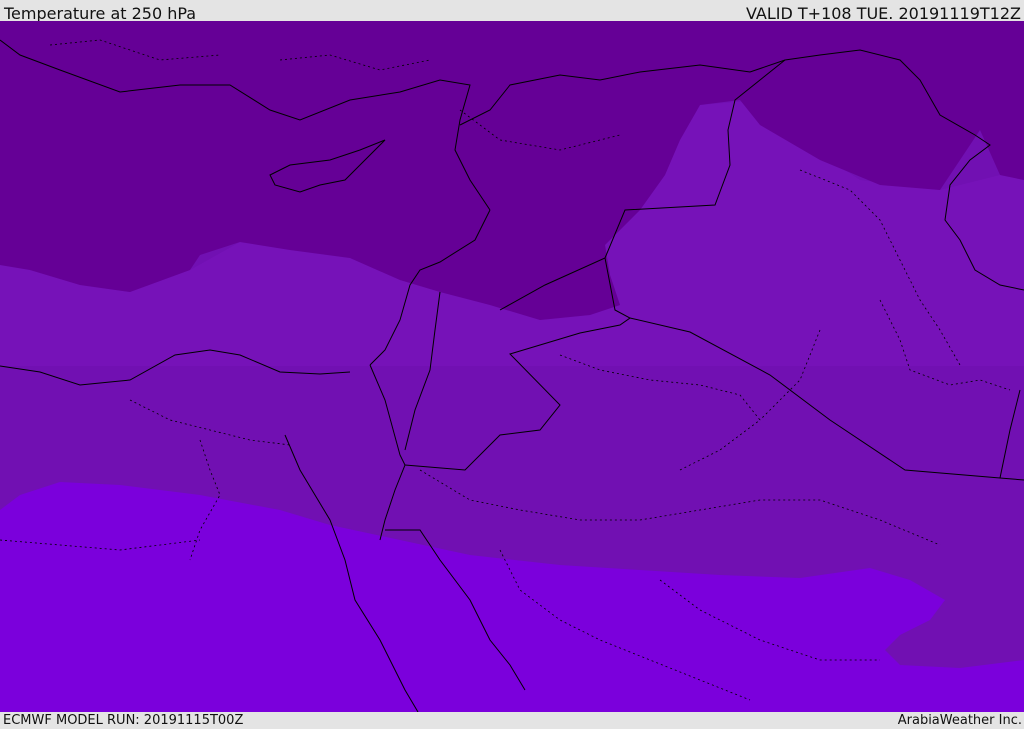 The height and width of the screenshot is (729, 1024). What do you see at coordinates (123, 720) in the screenshot?
I see `model-run-label: ECMWF MODEL RUN: 20191115T00Z` at bounding box center [123, 720].